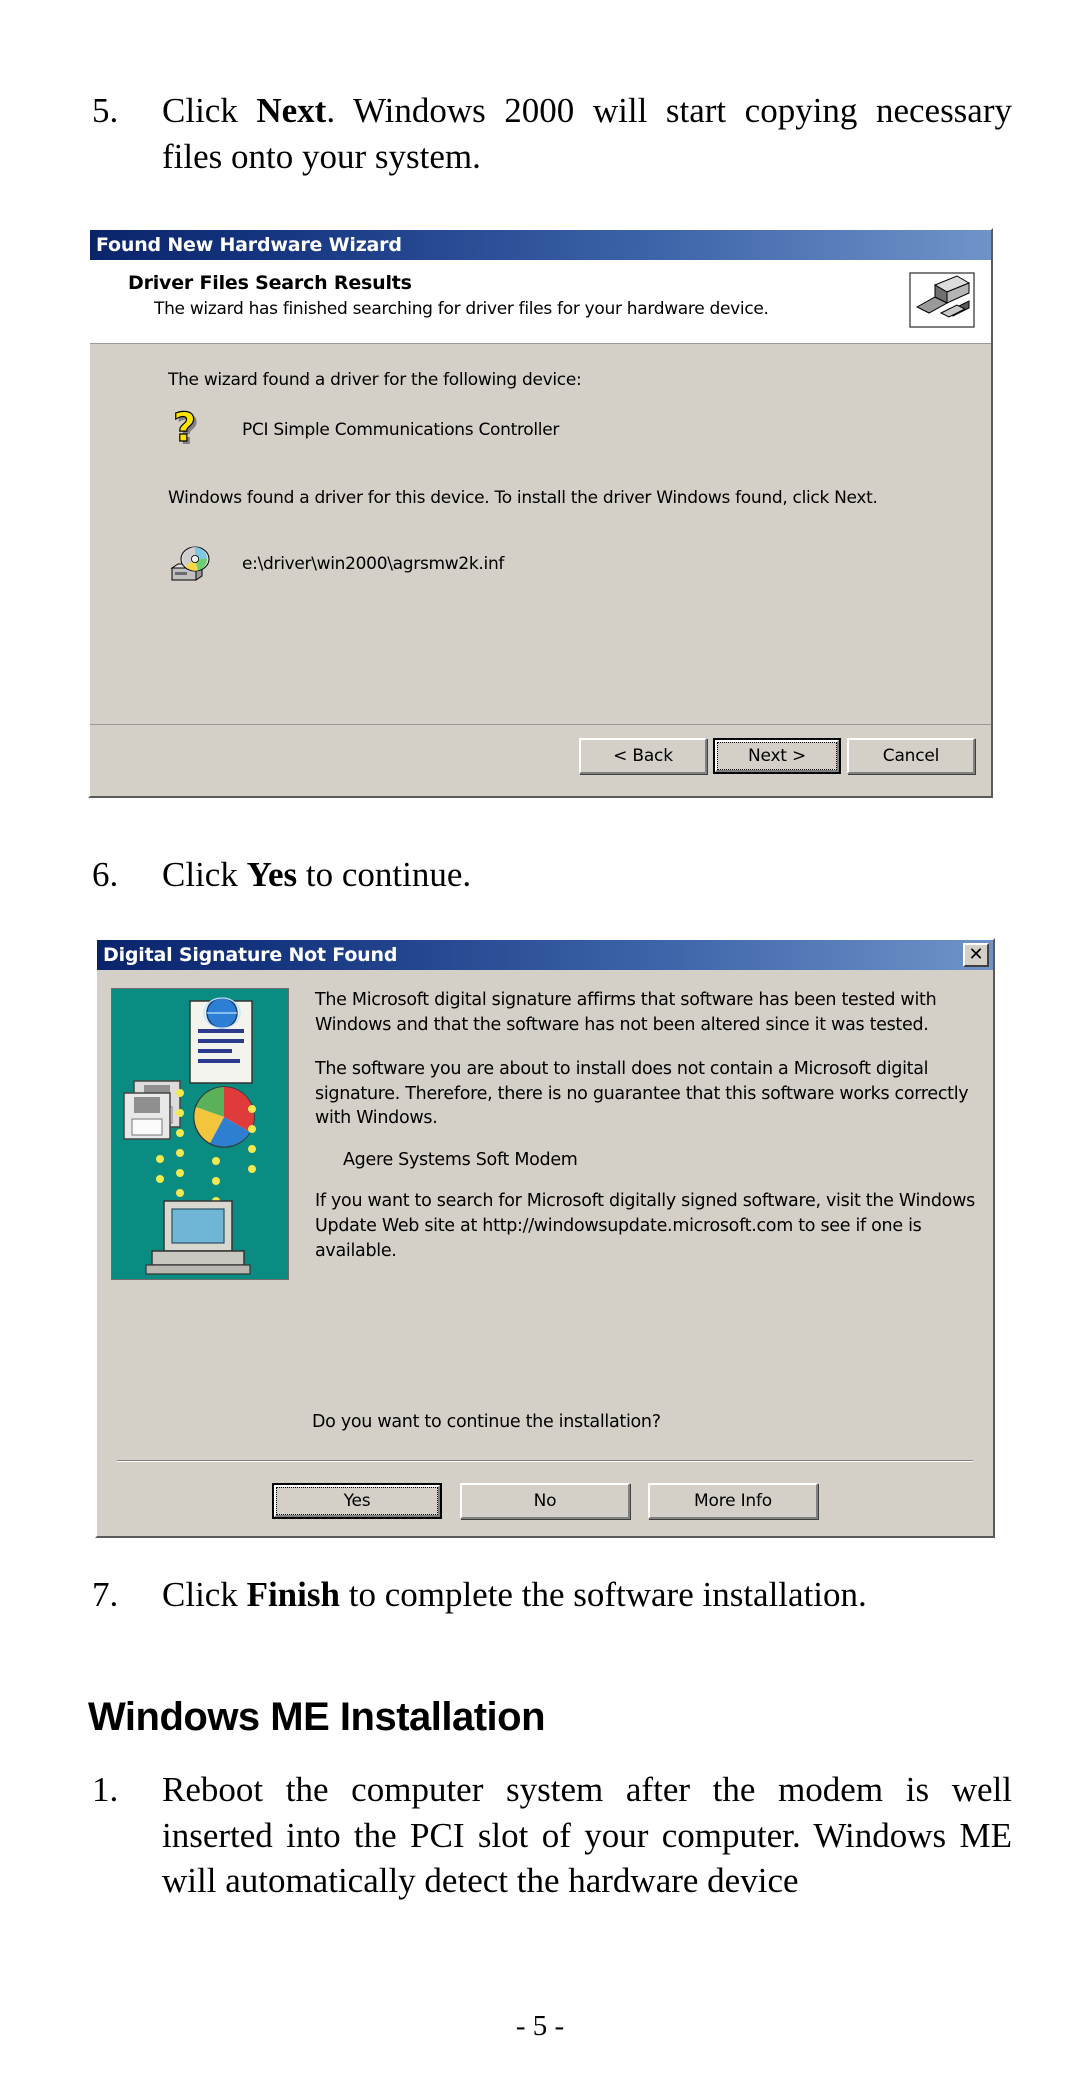 The height and width of the screenshot is (2097, 1080). I want to click on step-5-bold-next: Next, so click(291, 110).